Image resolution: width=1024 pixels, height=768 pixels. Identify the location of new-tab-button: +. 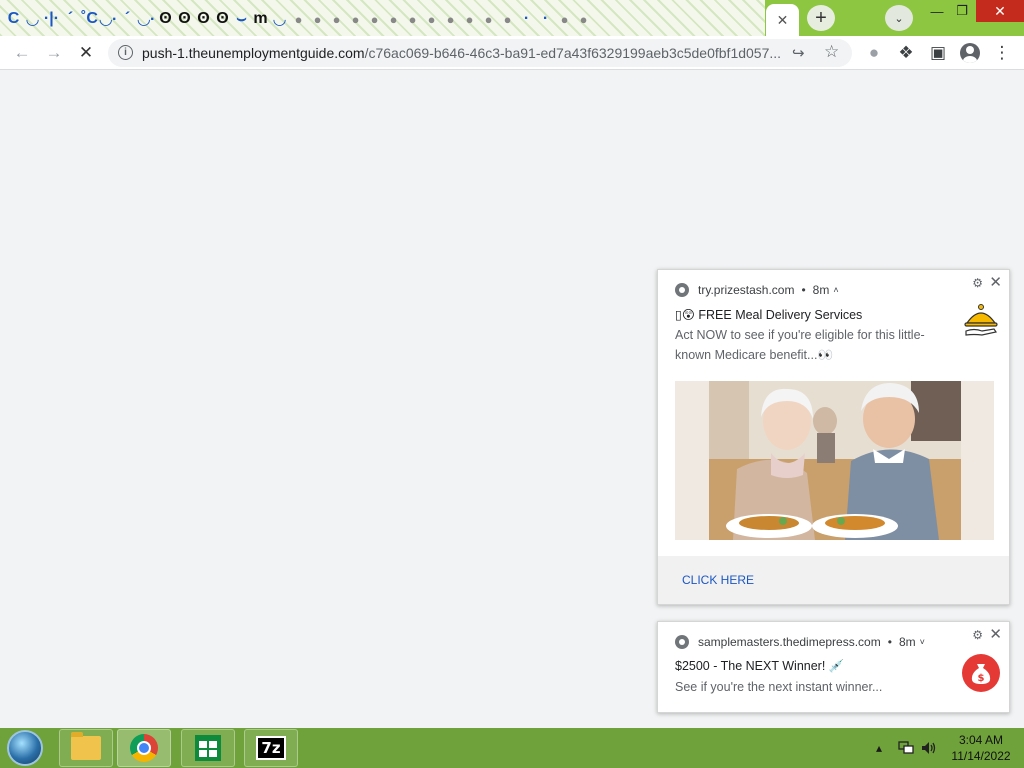
(821, 18).